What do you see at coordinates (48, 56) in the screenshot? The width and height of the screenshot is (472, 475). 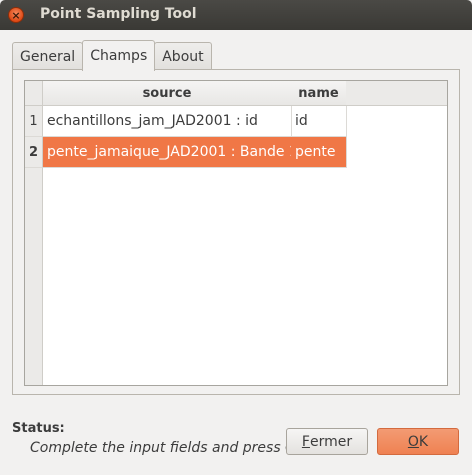 I see `tab-general: General` at bounding box center [48, 56].